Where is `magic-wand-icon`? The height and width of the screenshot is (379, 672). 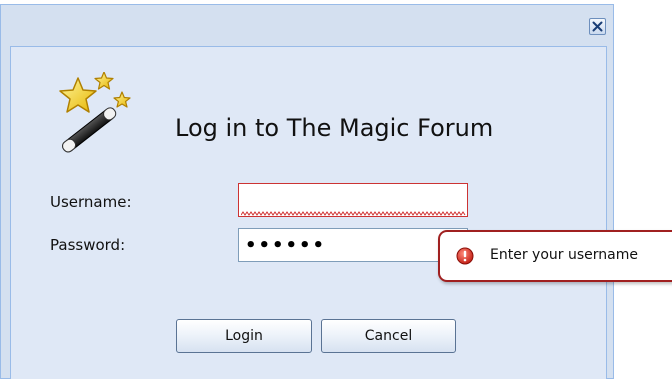
magic-wand-icon is located at coordinates (95, 112).